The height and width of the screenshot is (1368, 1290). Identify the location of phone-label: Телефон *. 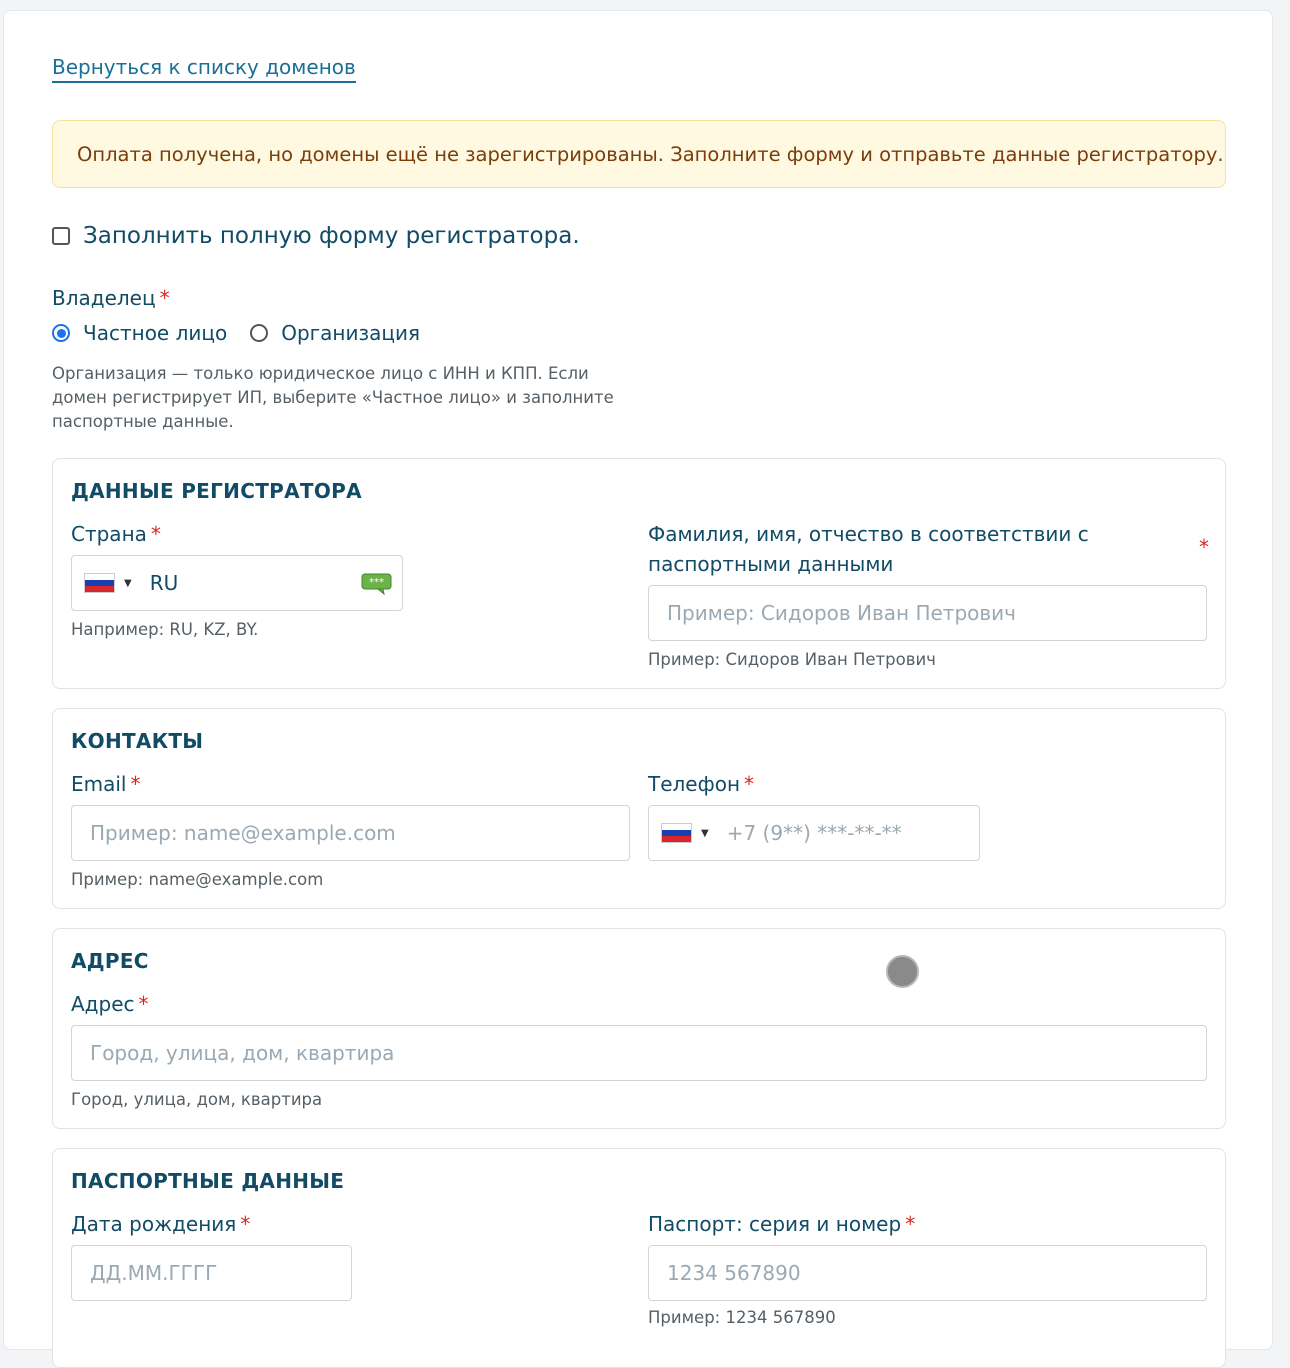
(701, 784).